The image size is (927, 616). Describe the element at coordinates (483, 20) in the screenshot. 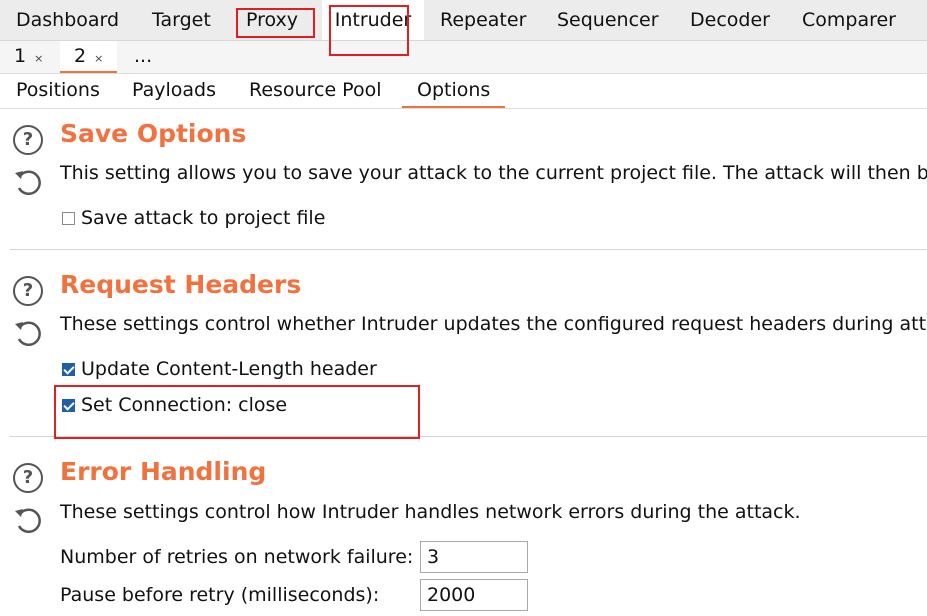

I see `tab-repeater: Repeater` at that location.